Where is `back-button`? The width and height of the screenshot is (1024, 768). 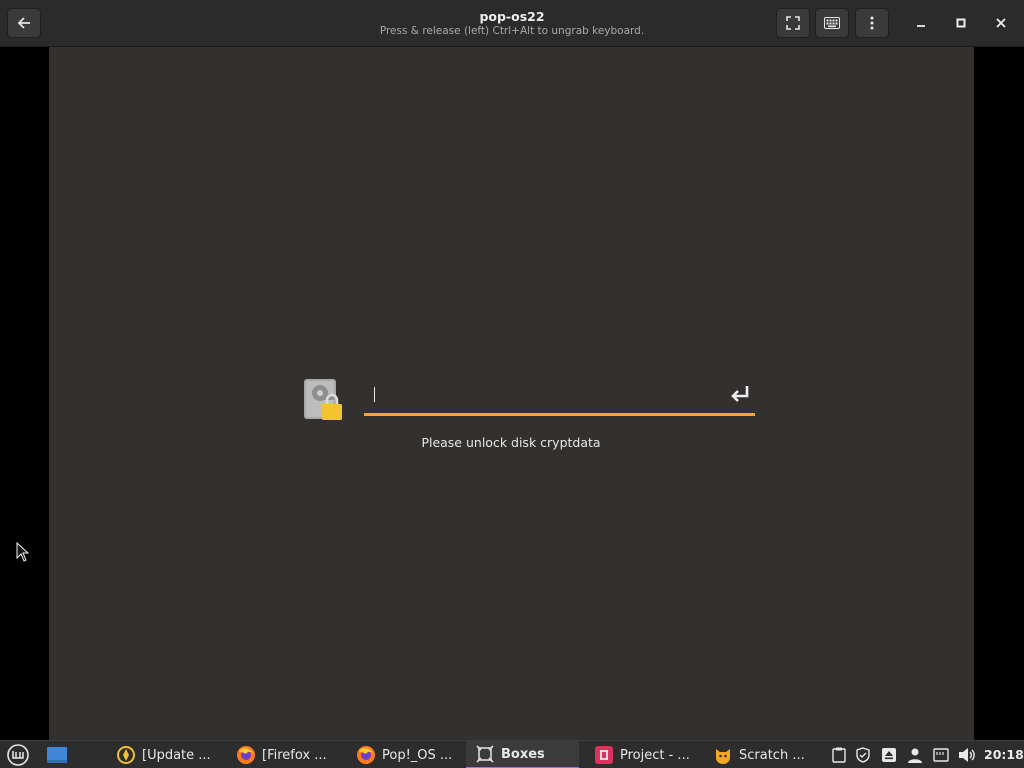 back-button is located at coordinates (24, 23).